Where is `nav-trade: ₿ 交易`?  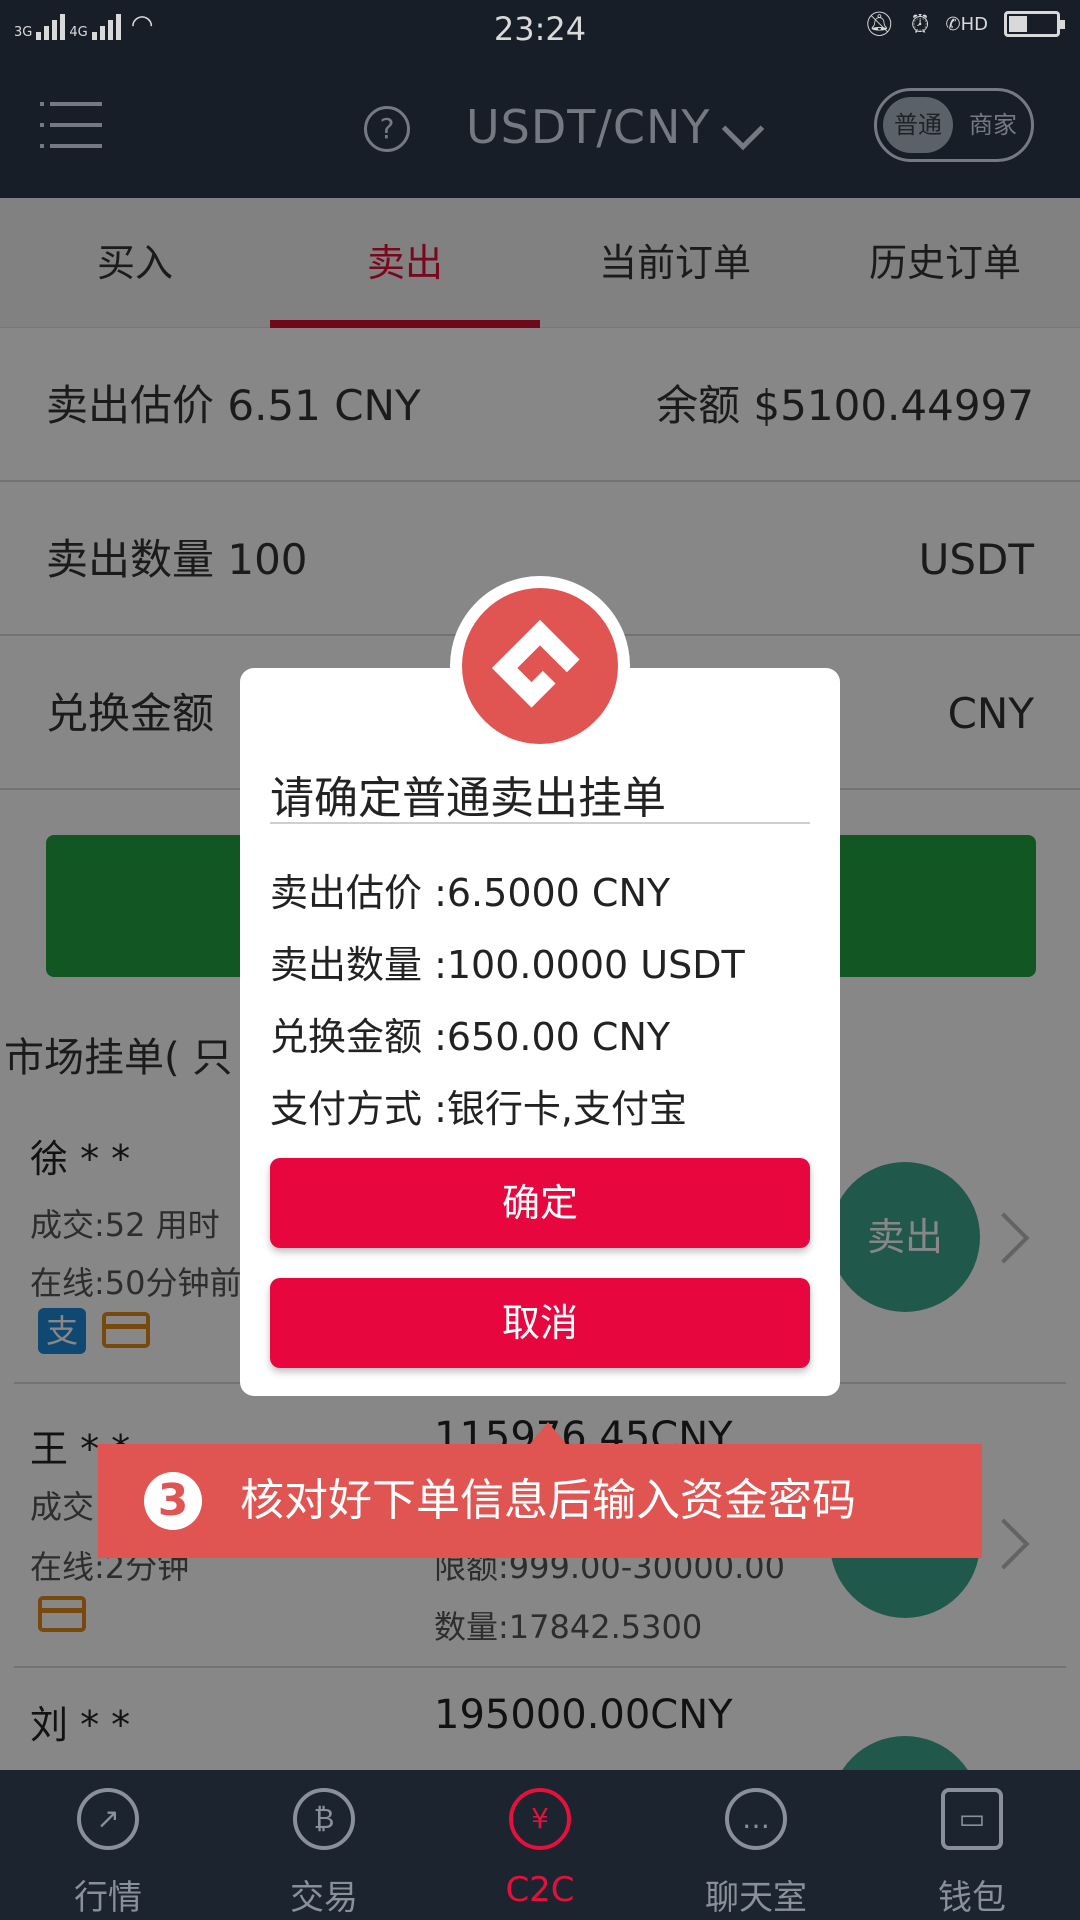
nav-trade: ₿ 交易 is located at coordinates (324, 1845).